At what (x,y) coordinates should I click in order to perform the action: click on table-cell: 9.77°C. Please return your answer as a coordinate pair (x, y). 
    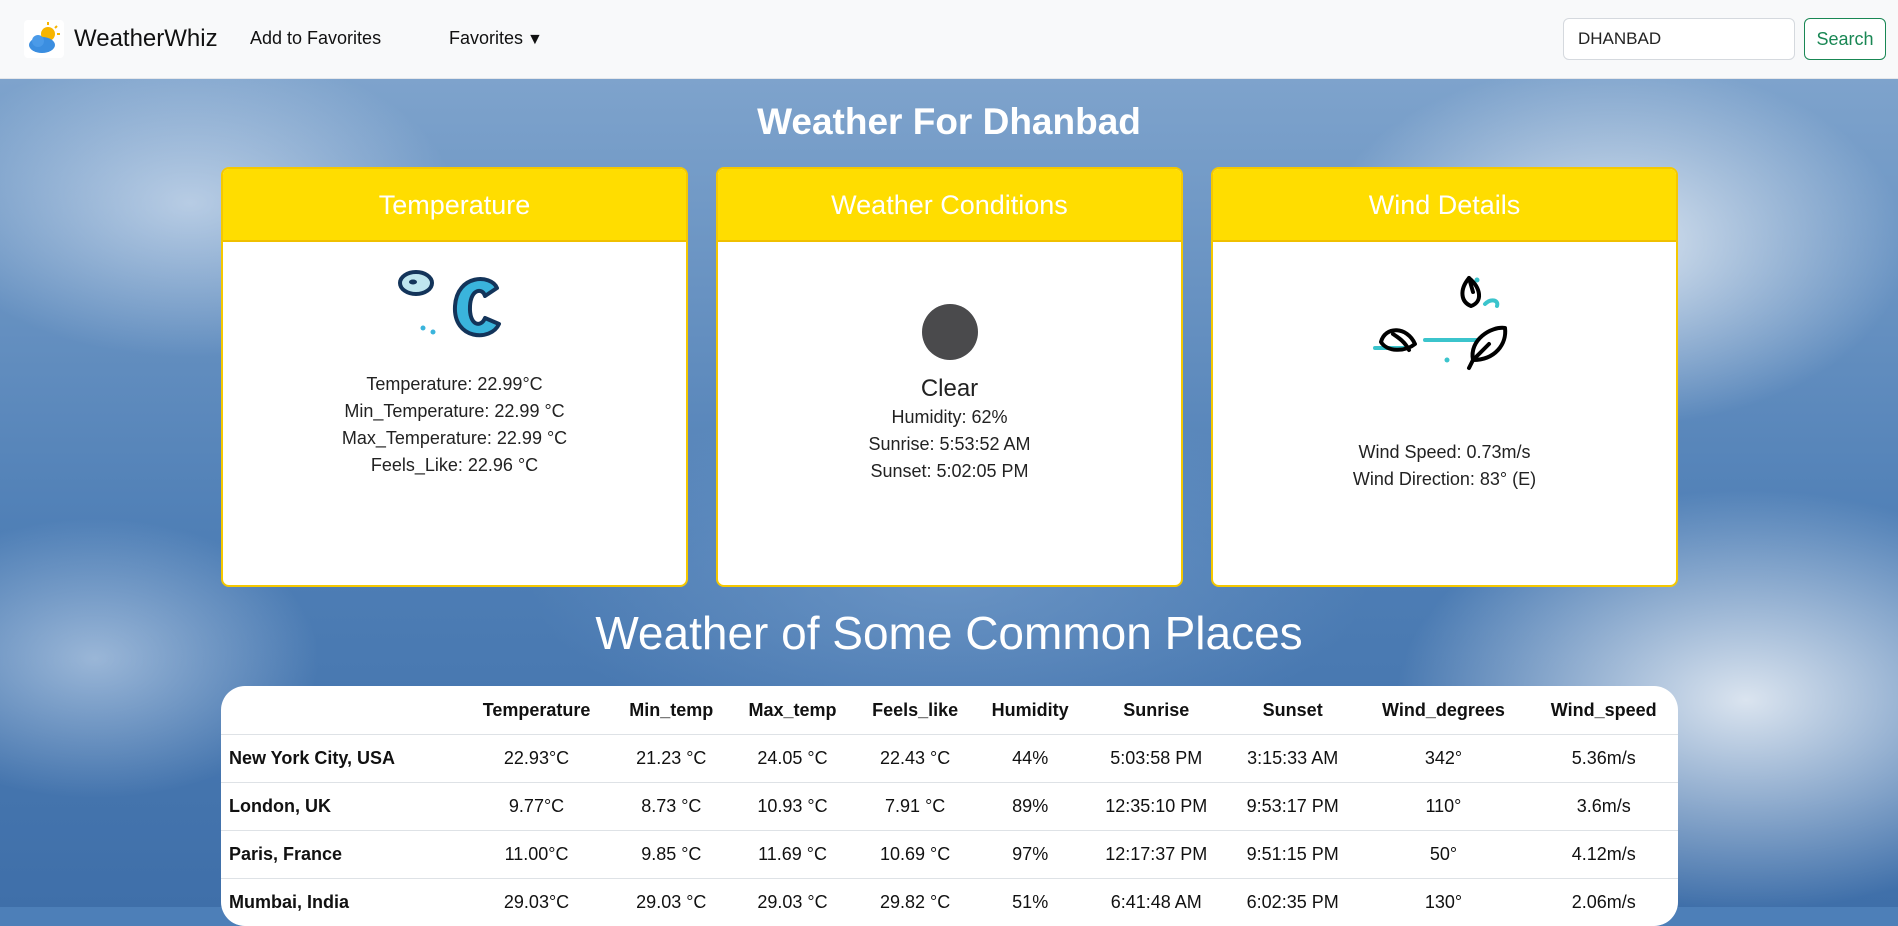
    Looking at the image, I should click on (536, 807).